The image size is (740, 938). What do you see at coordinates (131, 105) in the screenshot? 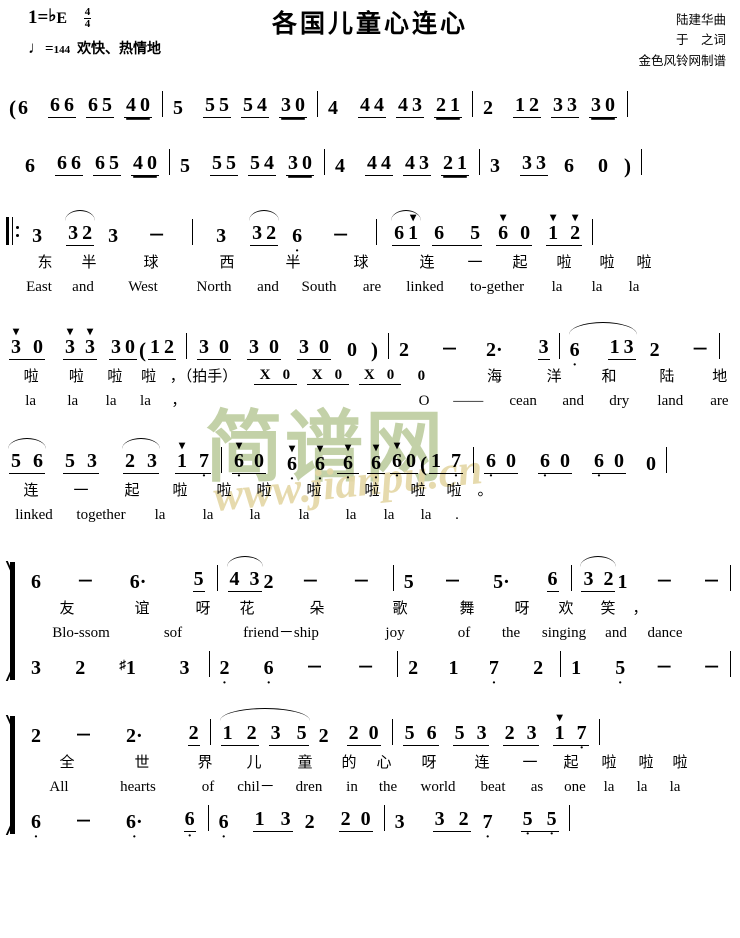
I see `note: 4` at bounding box center [131, 105].